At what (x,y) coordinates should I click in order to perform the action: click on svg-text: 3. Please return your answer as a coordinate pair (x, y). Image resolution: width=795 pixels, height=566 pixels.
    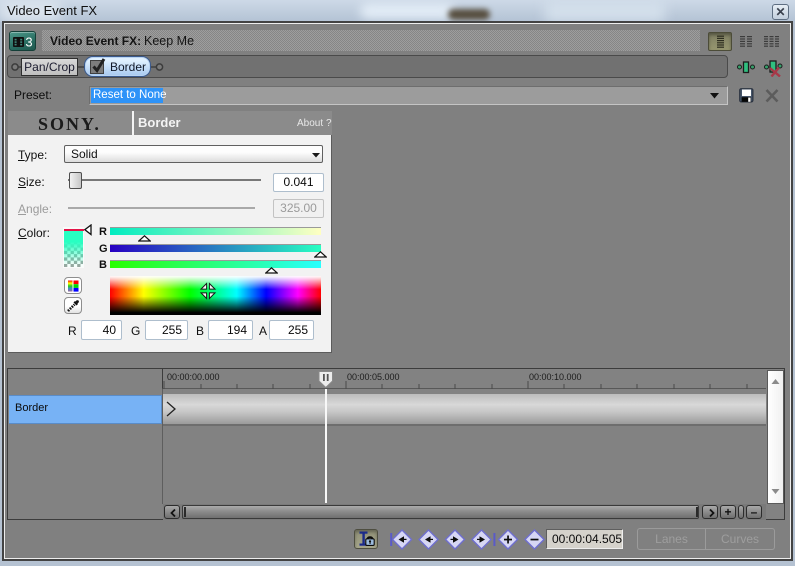
    Looking at the image, I should click on (28, 42).